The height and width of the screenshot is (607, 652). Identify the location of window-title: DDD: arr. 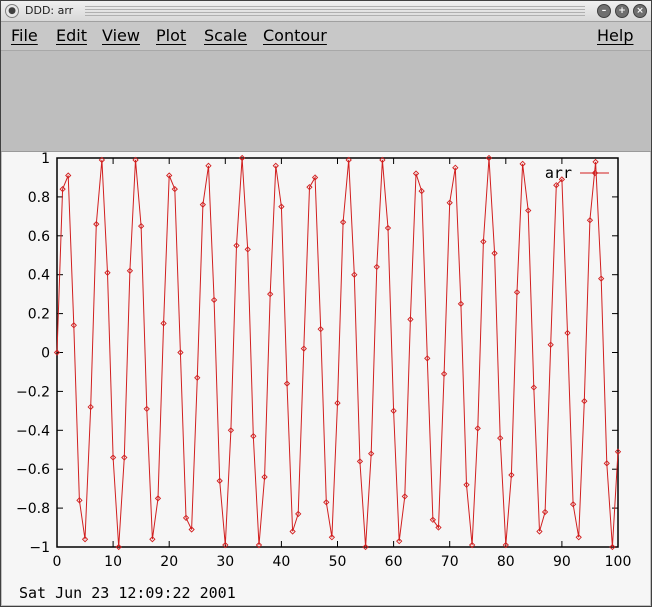
(49, 10).